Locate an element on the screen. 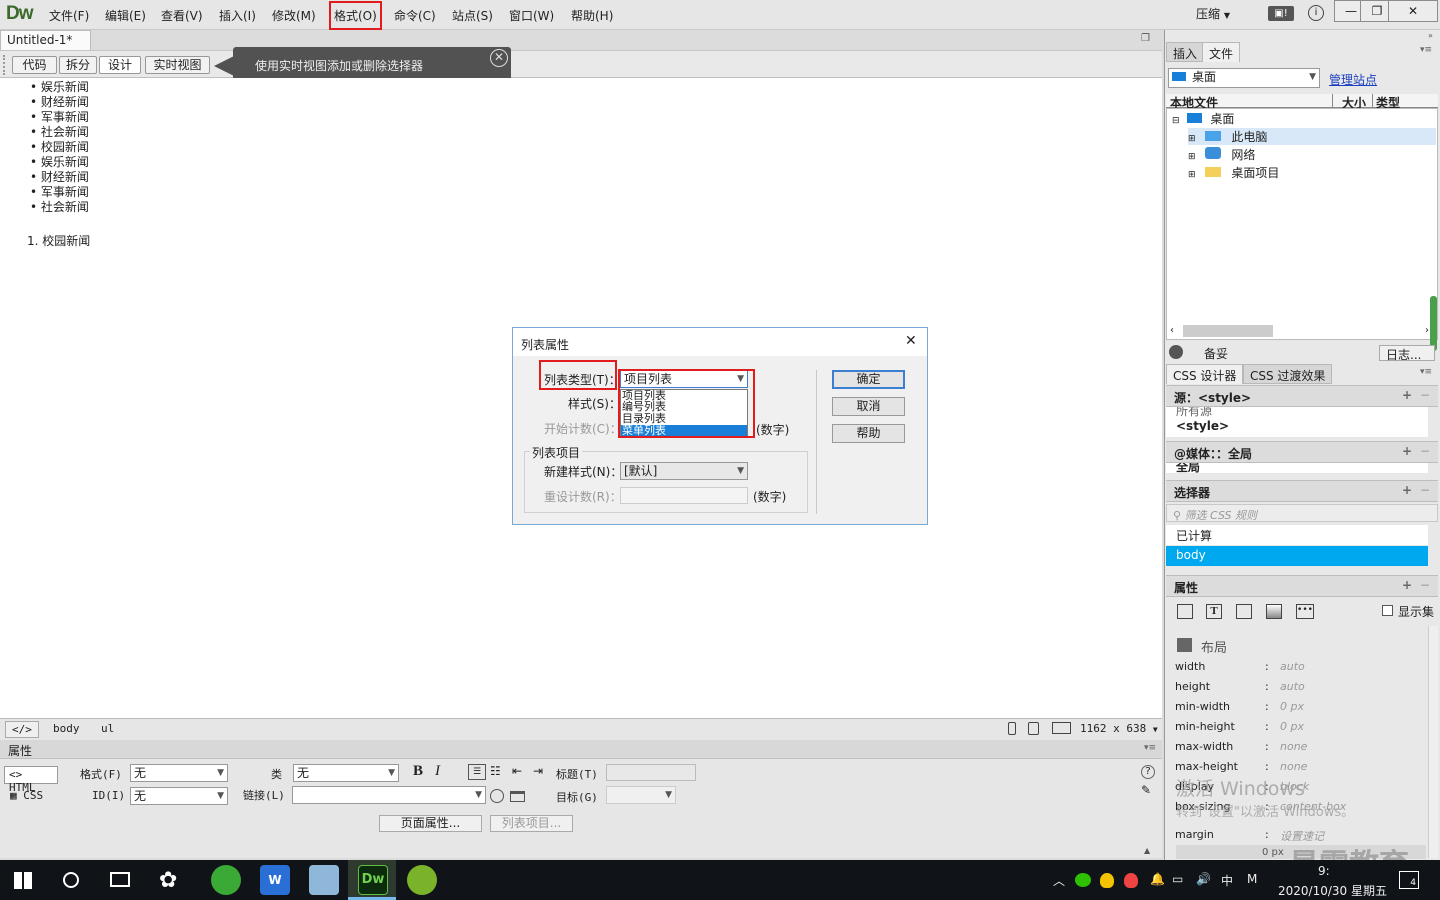  target-select: ▼ is located at coordinates (641, 795).